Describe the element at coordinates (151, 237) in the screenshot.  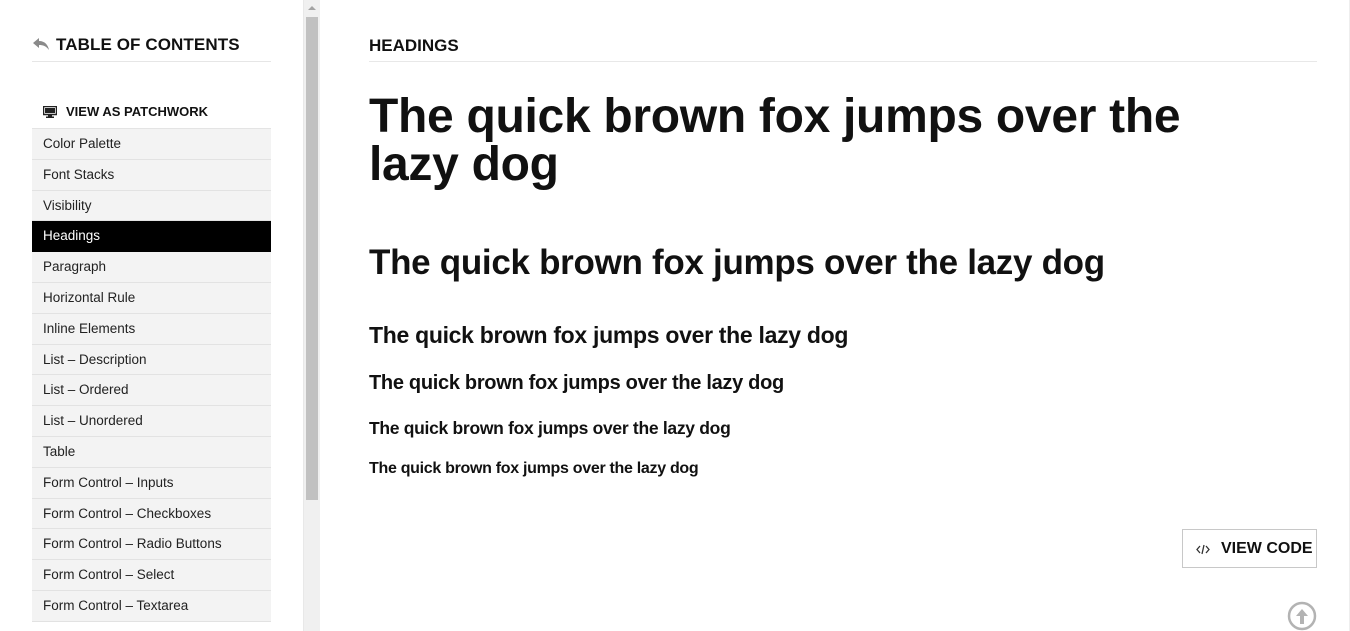
I see `sidebar-item-headings: Headings` at that location.